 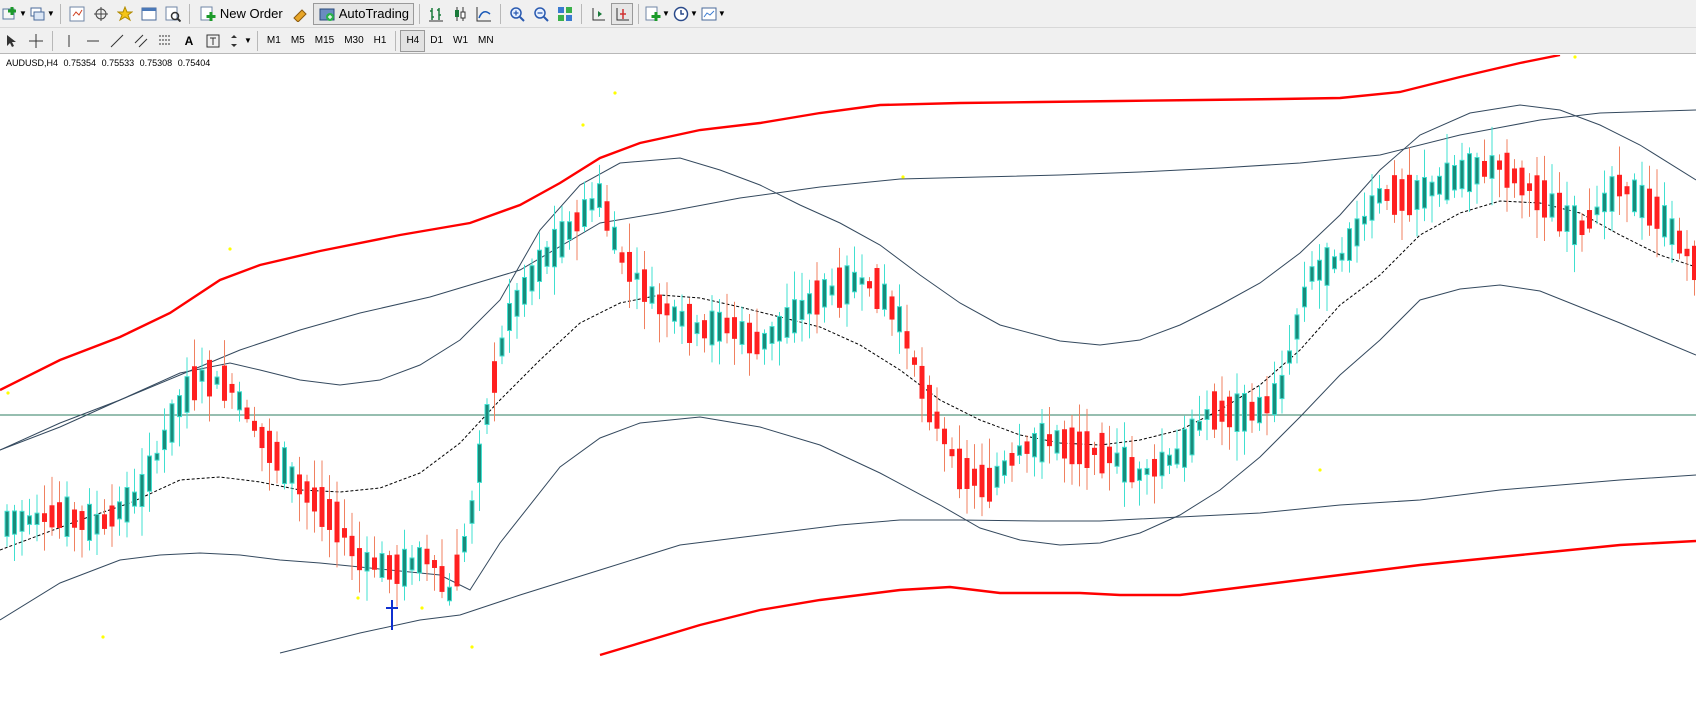 I want to click on vertical-line-button, so click(x=69, y=41).